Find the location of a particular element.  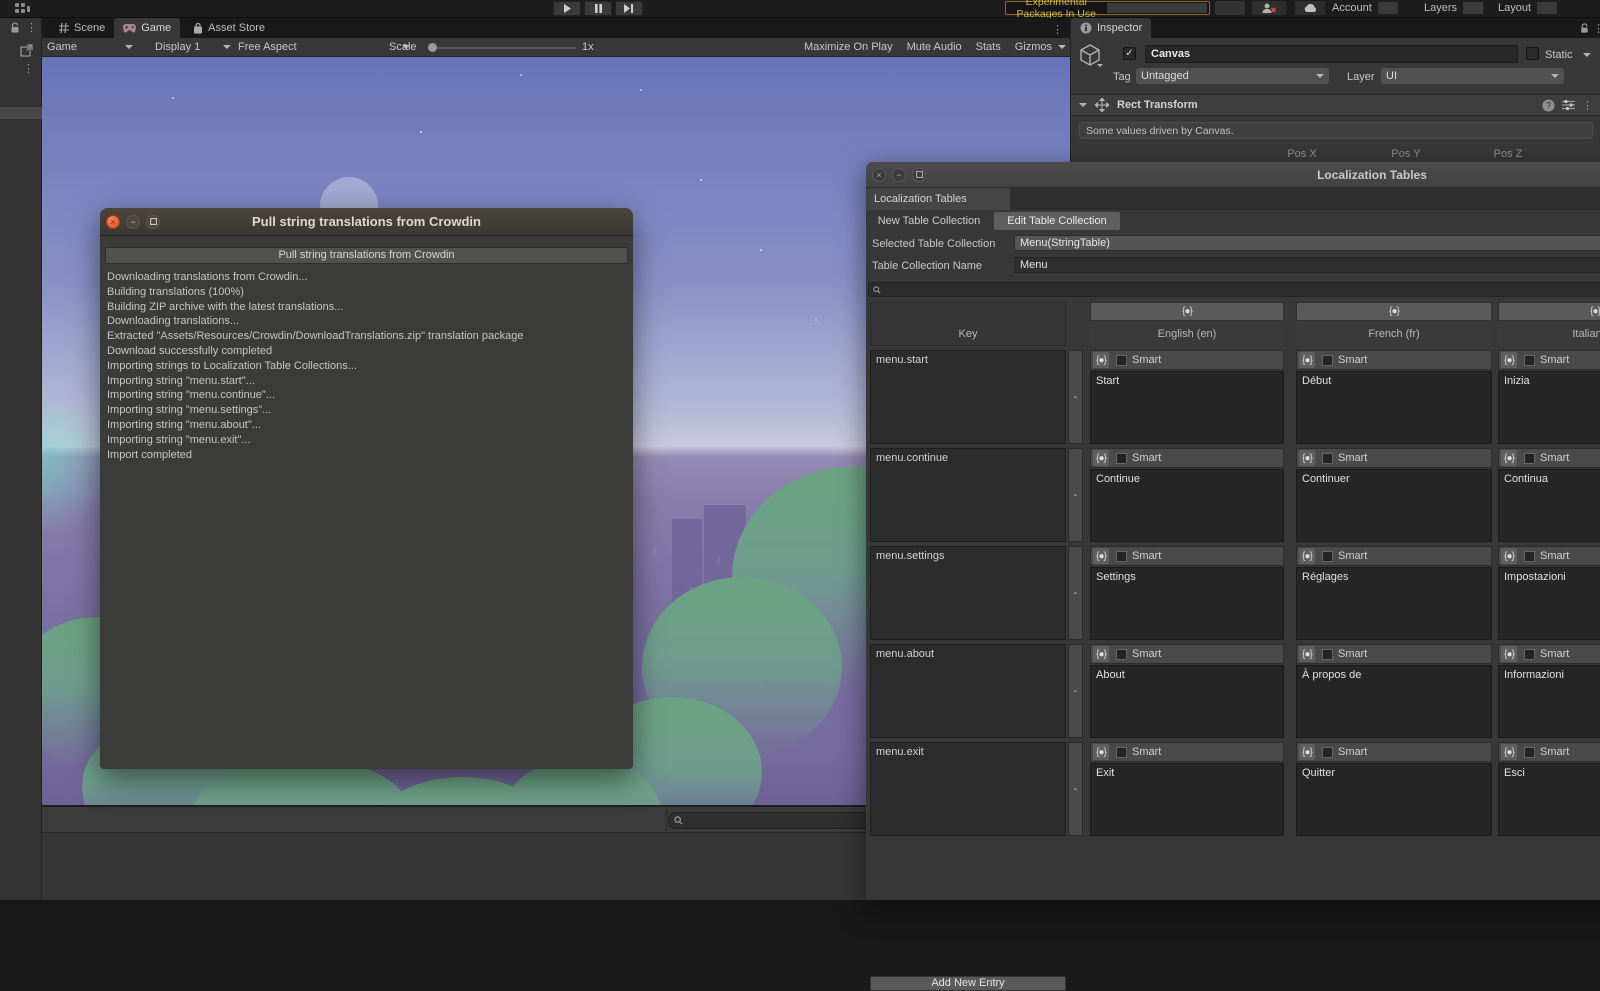

add-new-entry-button: Add New Entry is located at coordinates (968, 983).